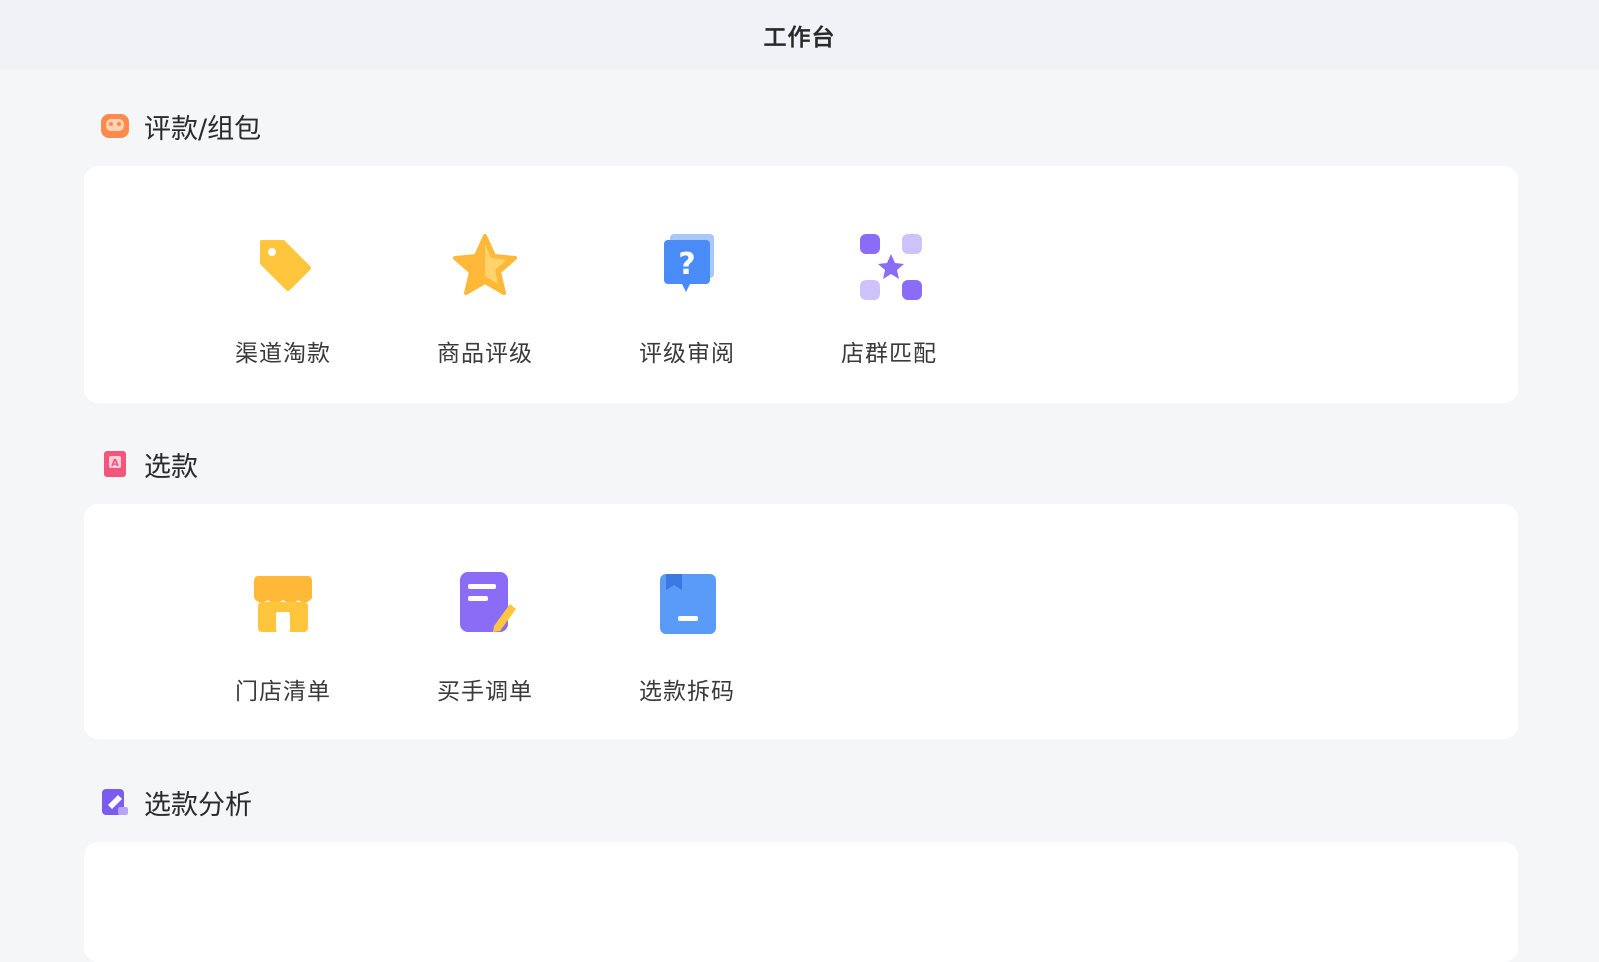 The width and height of the screenshot is (1599, 962). Describe the element at coordinates (485, 310) in the screenshot. I see `menu-item-product-rating: 商品评级` at that location.